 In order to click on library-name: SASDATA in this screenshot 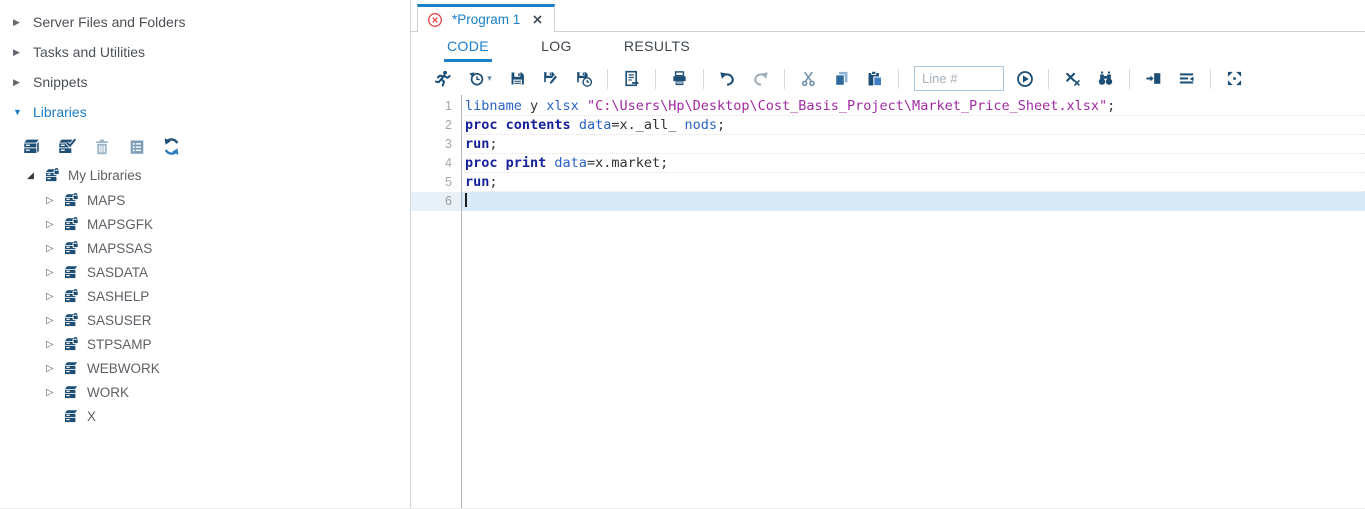, I will do `click(118, 272)`.